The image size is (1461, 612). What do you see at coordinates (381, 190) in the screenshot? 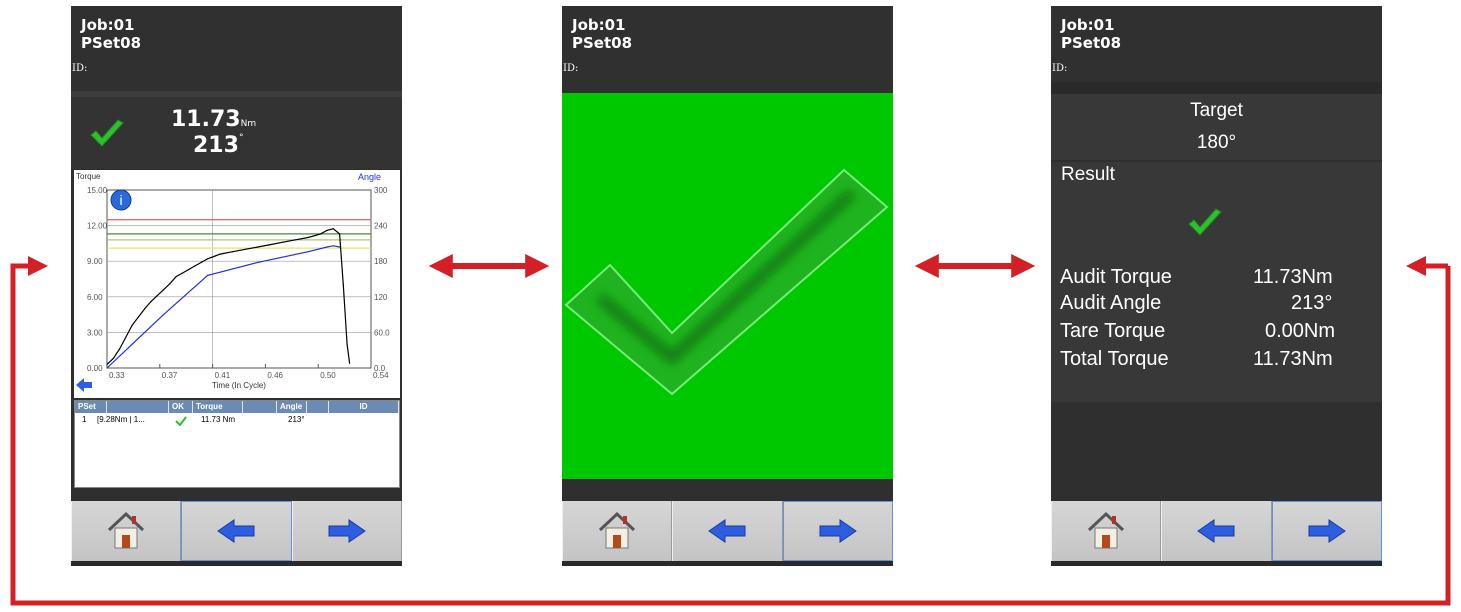
I see `y2-tick-label: 300` at bounding box center [381, 190].